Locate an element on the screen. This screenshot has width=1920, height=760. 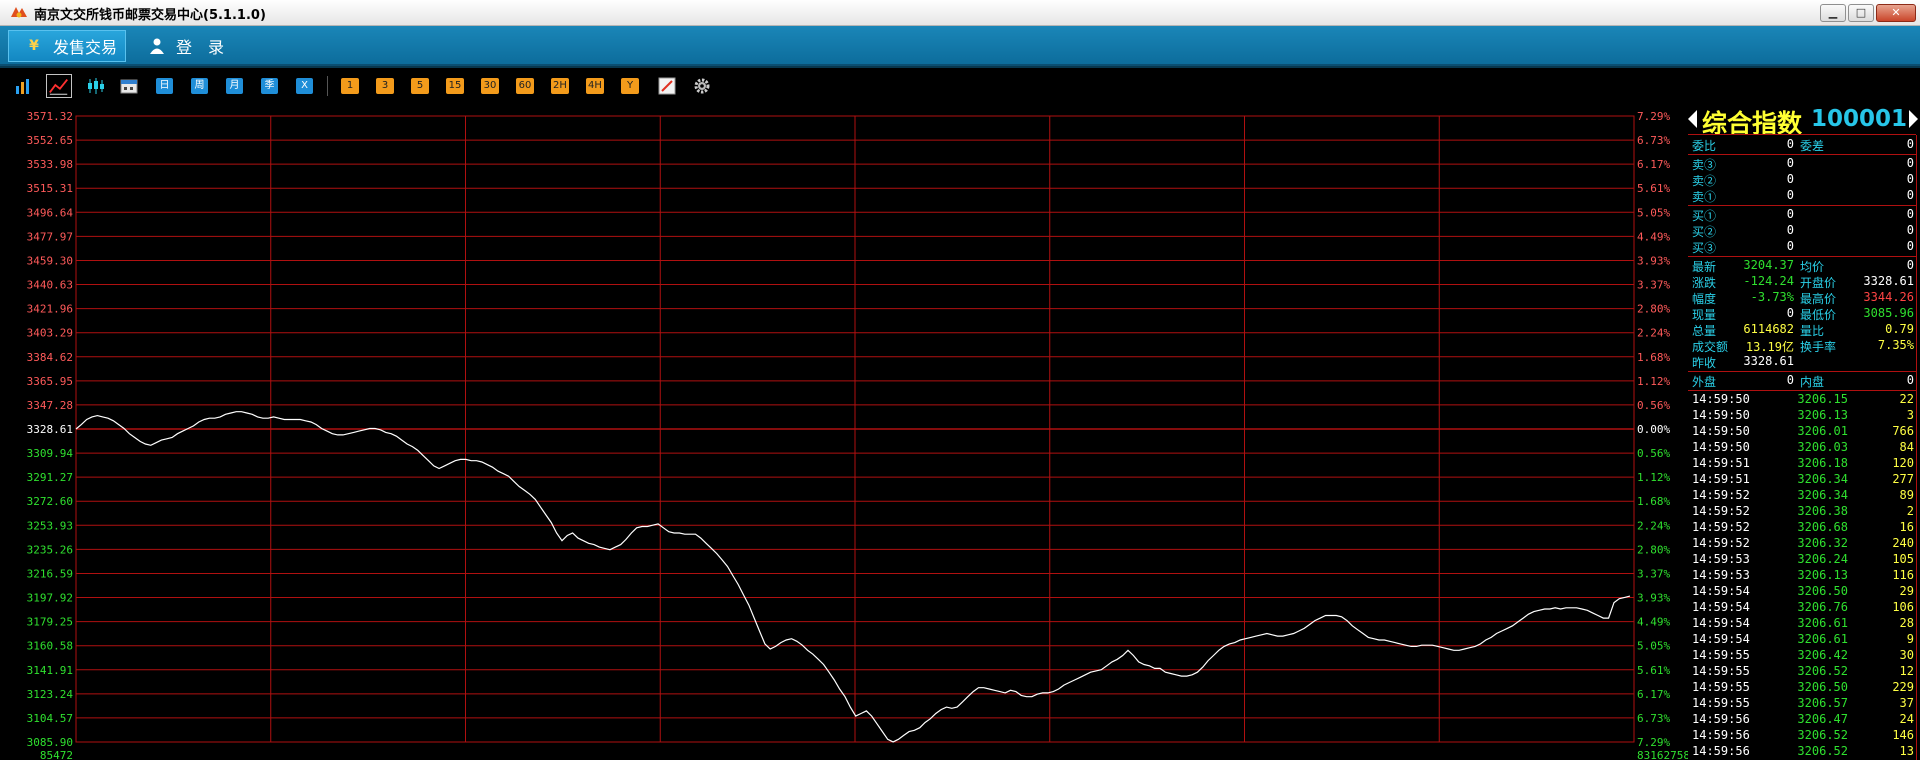
close-button: ✕ is located at coordinates (1896, 13).